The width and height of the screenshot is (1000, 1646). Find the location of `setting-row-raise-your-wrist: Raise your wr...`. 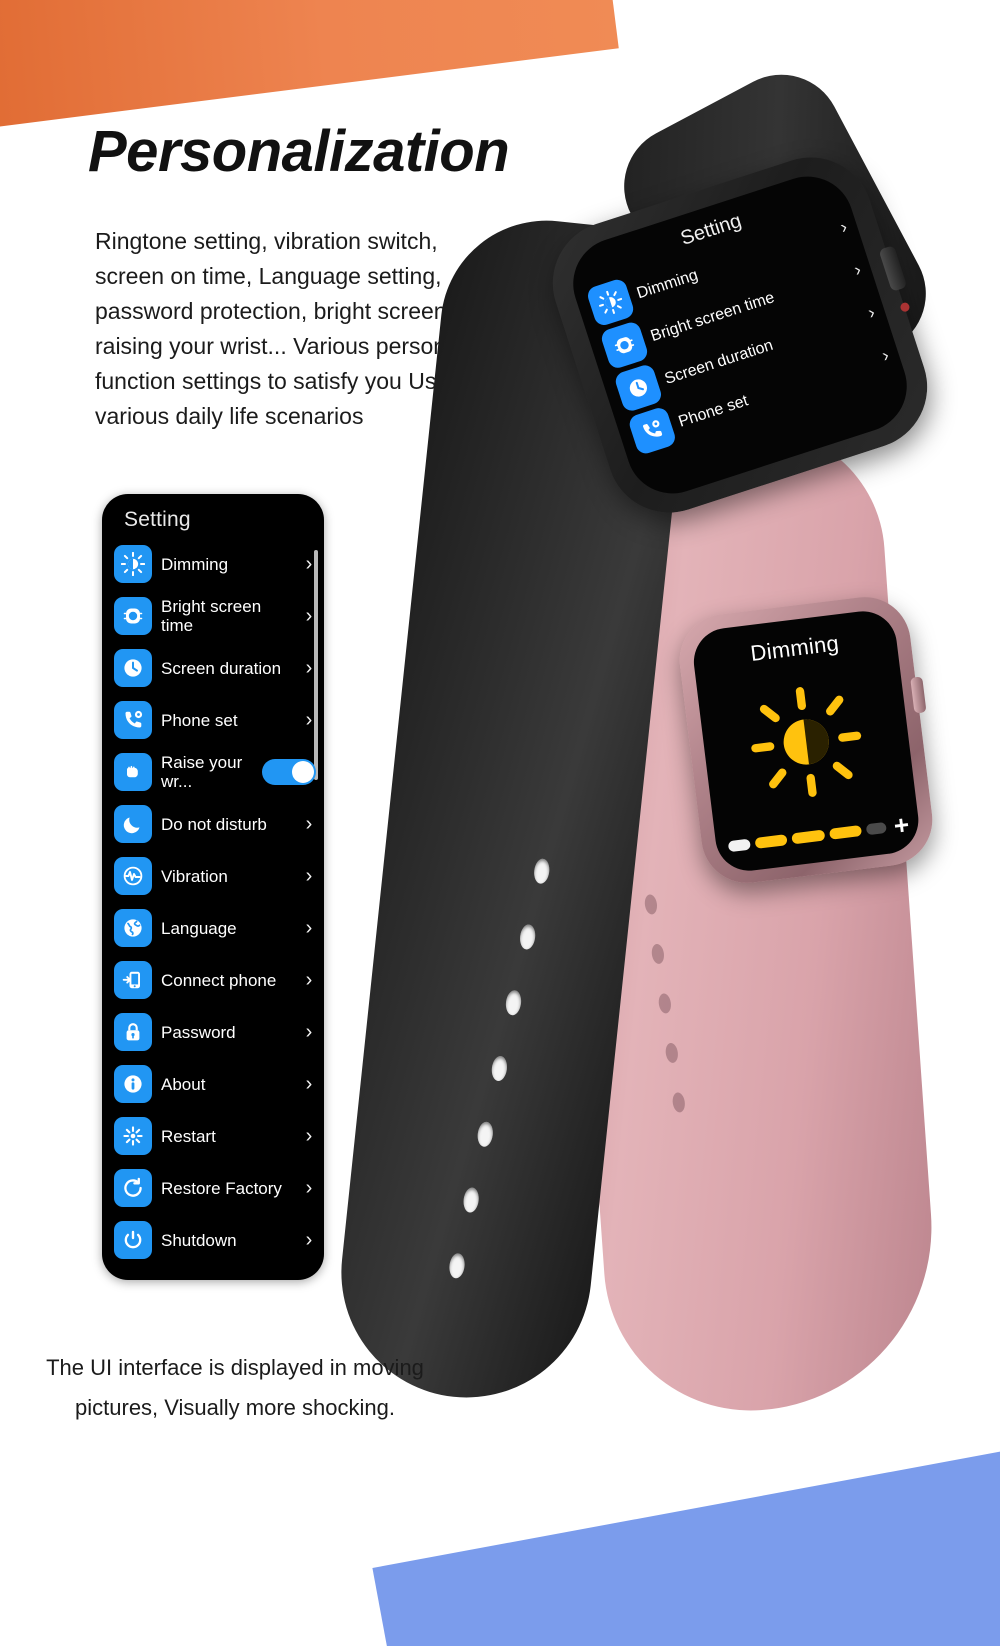

setting-row-raise-your-wrist: Raise your wr... is located at coordinates (213, 772).